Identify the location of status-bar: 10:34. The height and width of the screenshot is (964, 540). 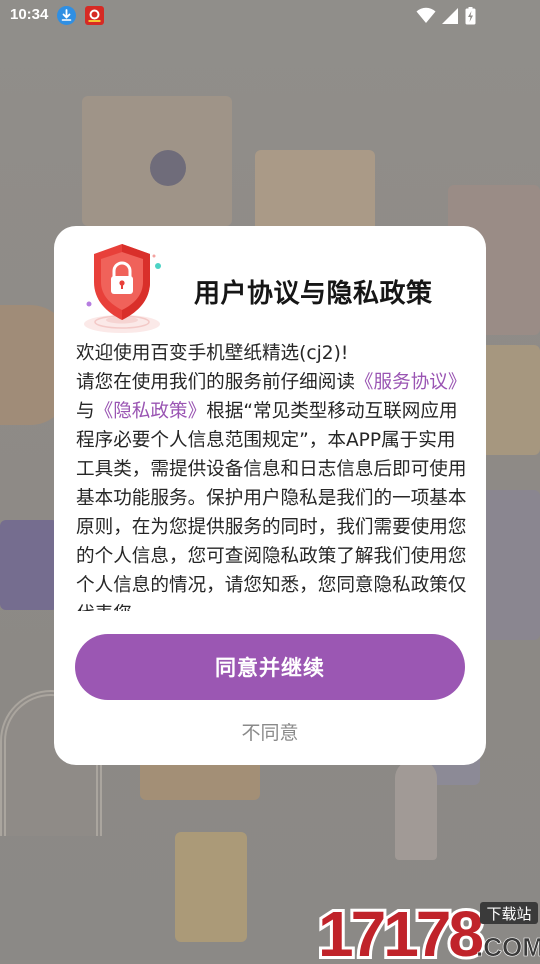
(270, 16).